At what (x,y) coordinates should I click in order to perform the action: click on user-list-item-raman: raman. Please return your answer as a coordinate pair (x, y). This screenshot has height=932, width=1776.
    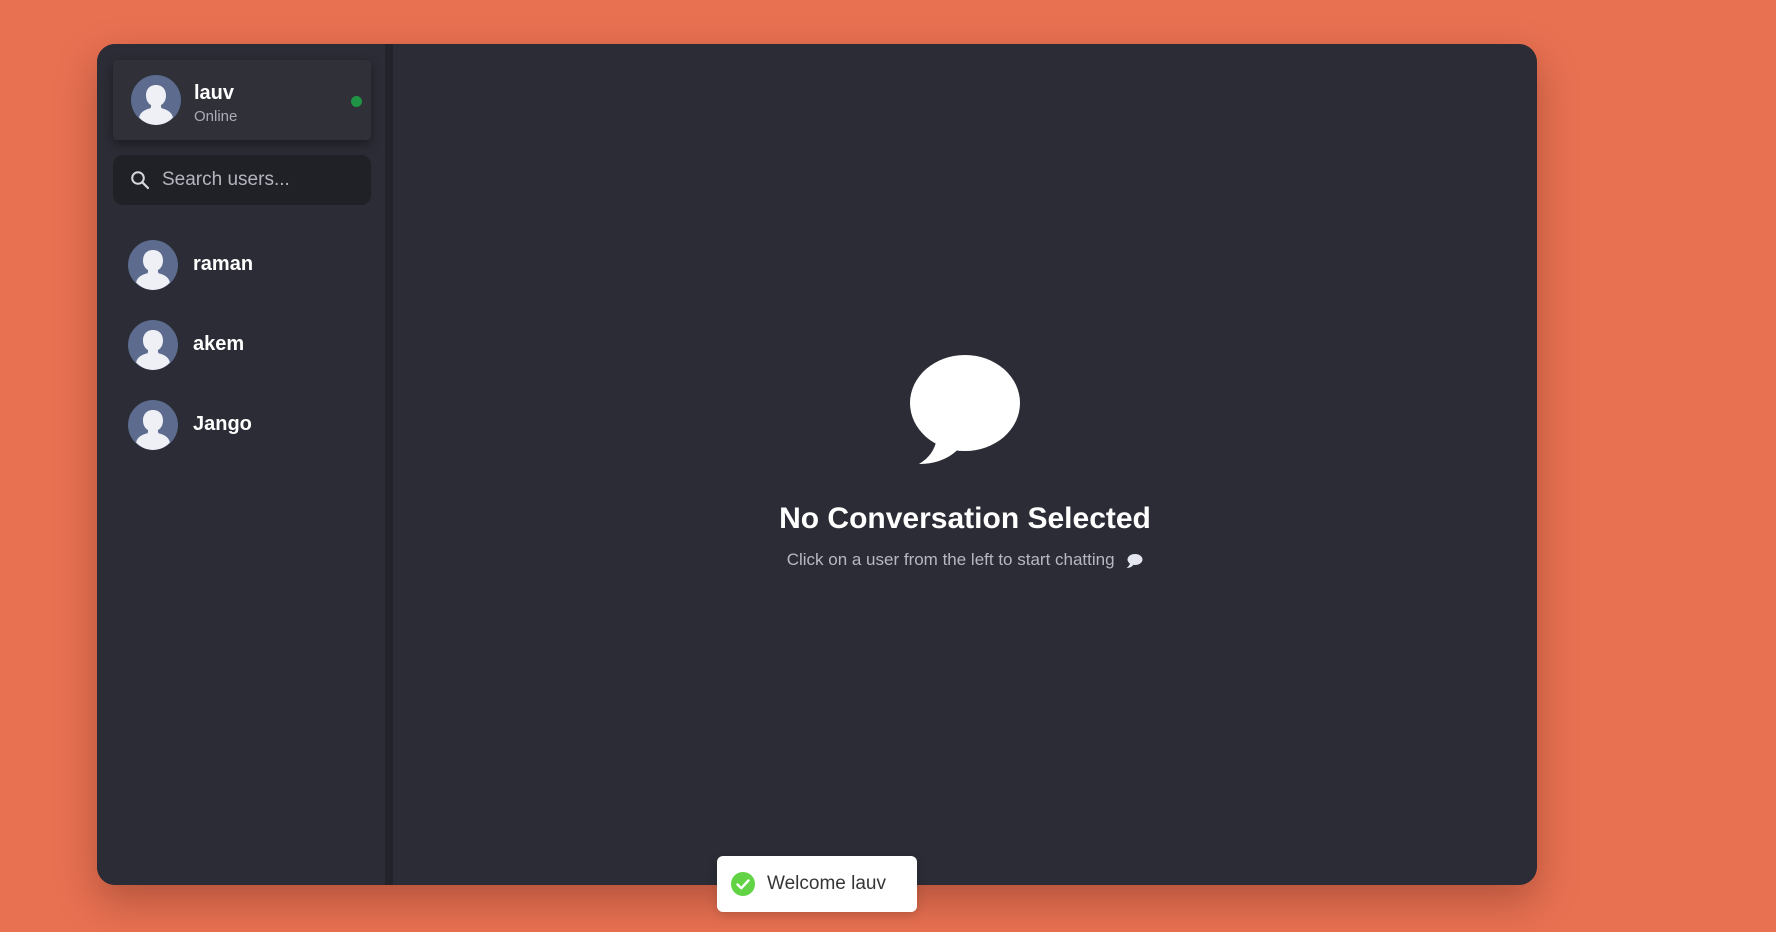
    Looking at the image, I should click on (241, 265).